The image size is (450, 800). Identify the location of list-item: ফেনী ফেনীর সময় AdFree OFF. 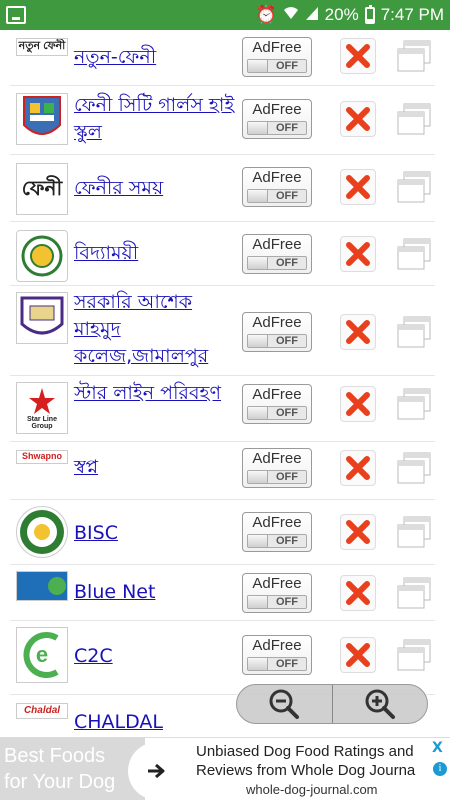
(222, 188).